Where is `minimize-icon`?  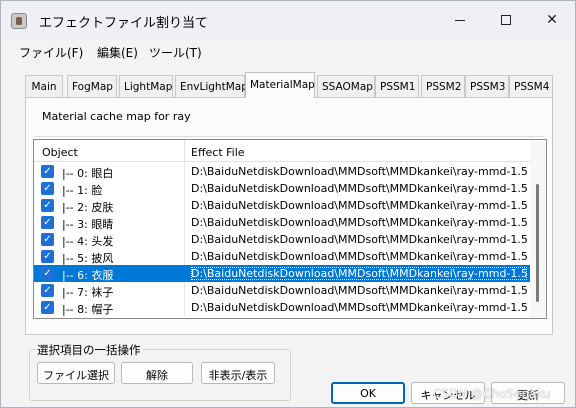
minimize-icon is located at coordinates (460, 20).